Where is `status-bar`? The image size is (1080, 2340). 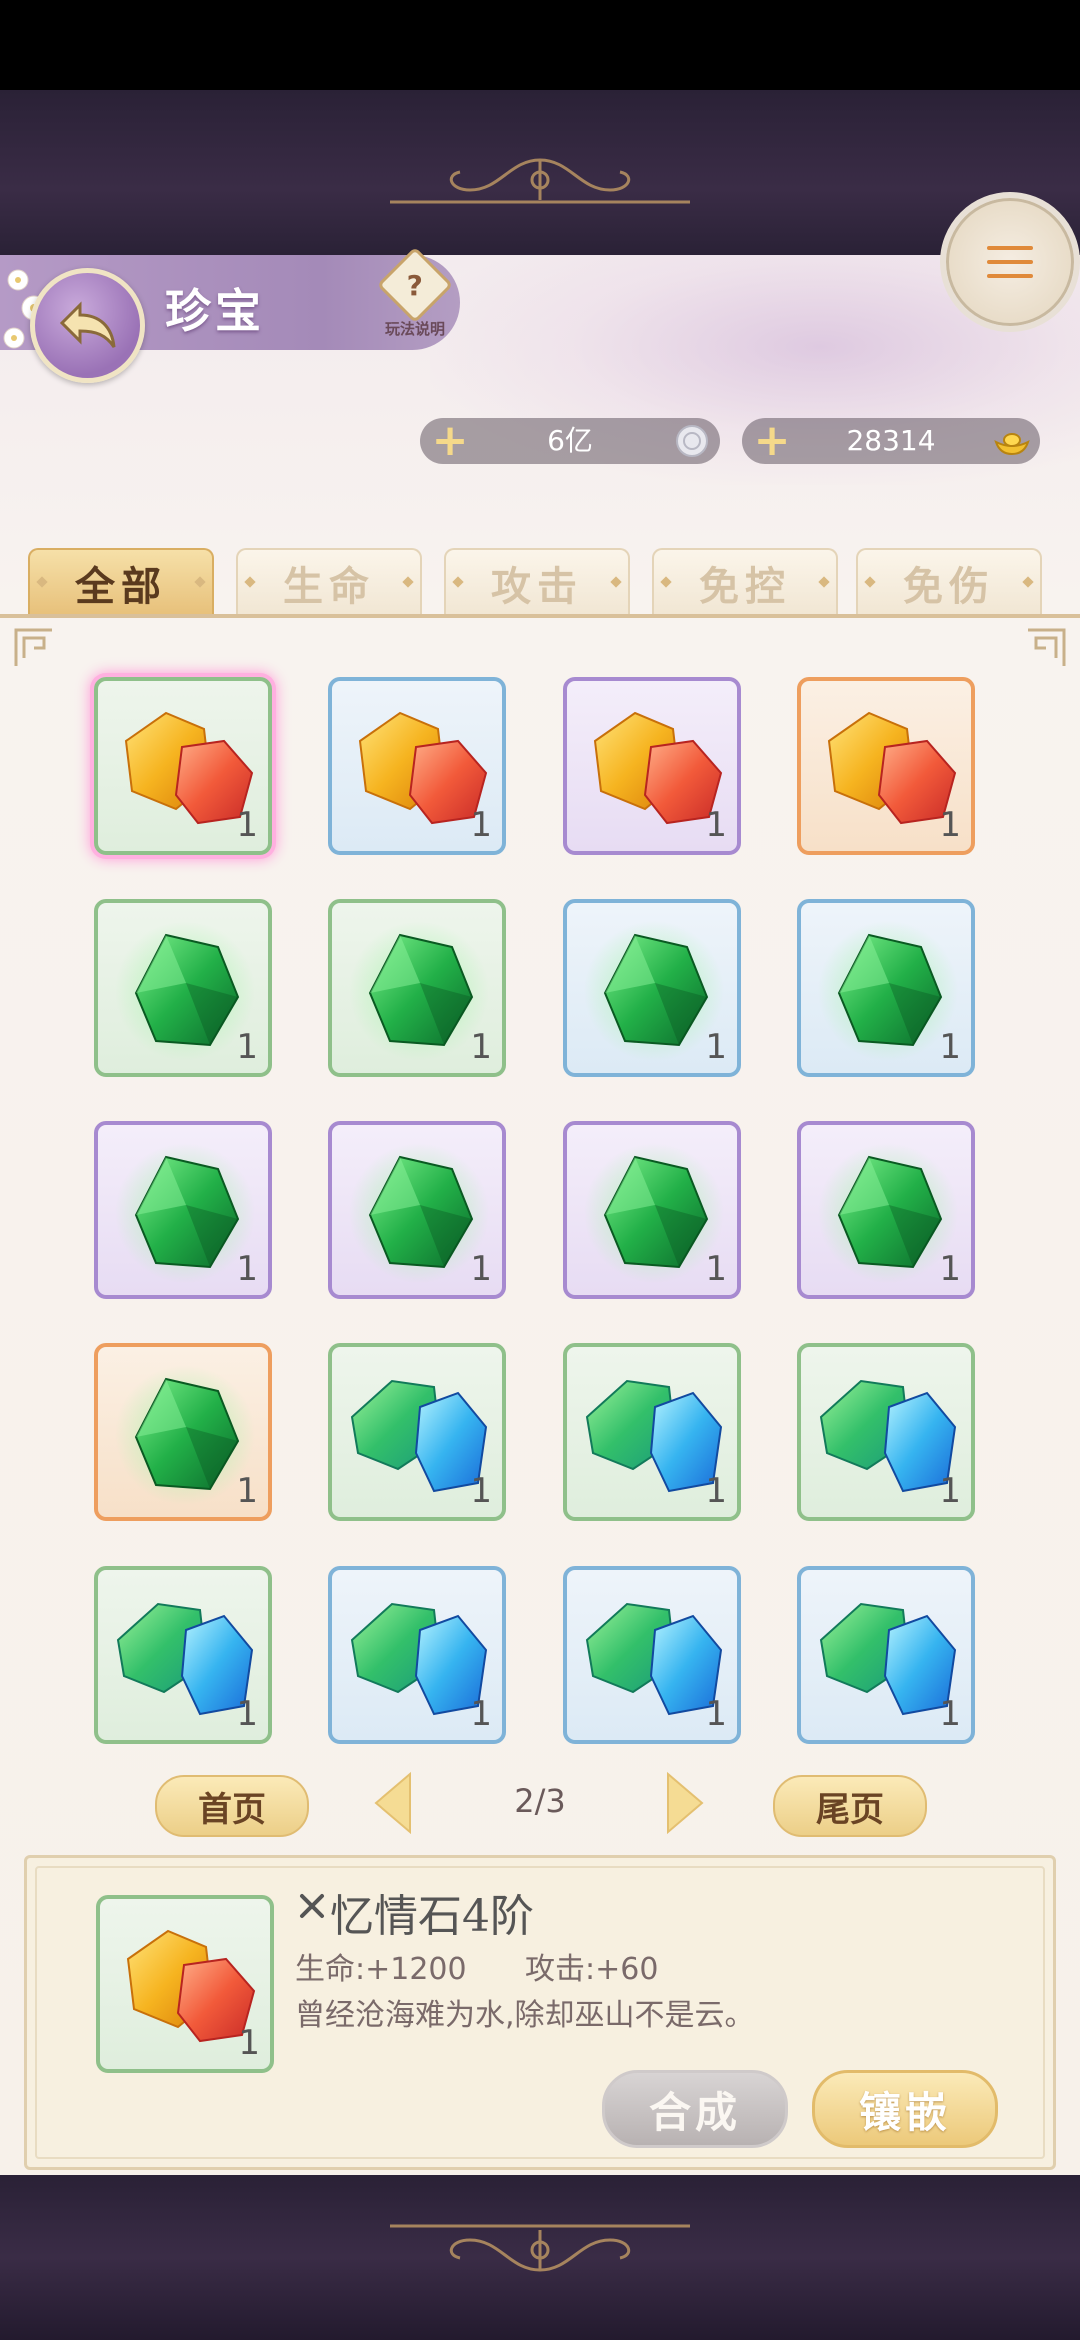
status-bar is located at coordinates (540, 45).